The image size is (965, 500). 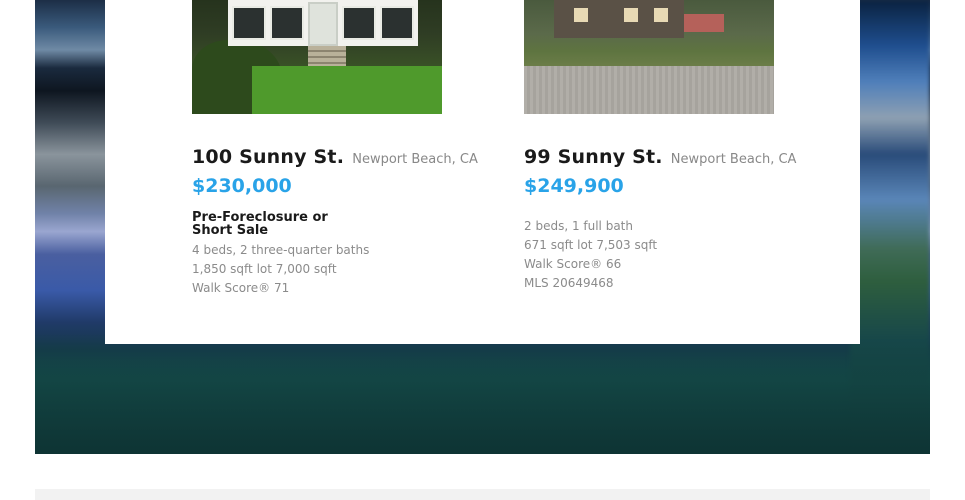 I want to click on listing-street: 99 Sunny St., so click(x=593, y=157).